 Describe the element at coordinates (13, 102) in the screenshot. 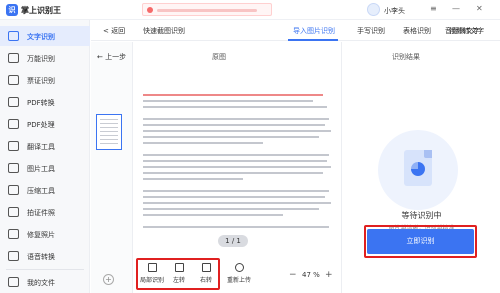

I see `pdf-convert-icon` at that location.